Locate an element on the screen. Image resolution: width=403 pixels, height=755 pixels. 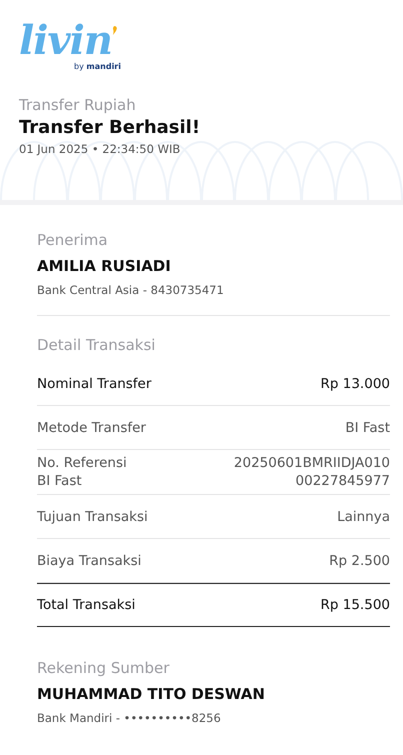
section-heading: Penerima is located at coordinates (73, 240).